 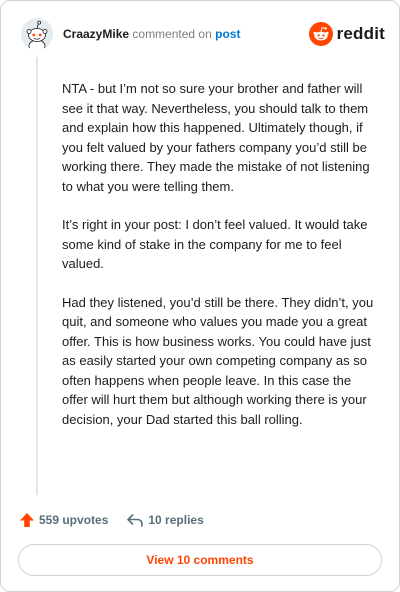 I want to click on reddit-wordmark: reddit, so click(x=360, y=33).